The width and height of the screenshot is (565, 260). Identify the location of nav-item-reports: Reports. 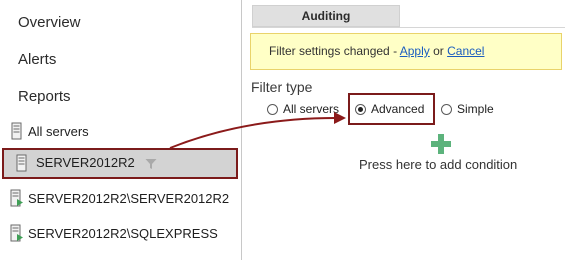
(44, 97).